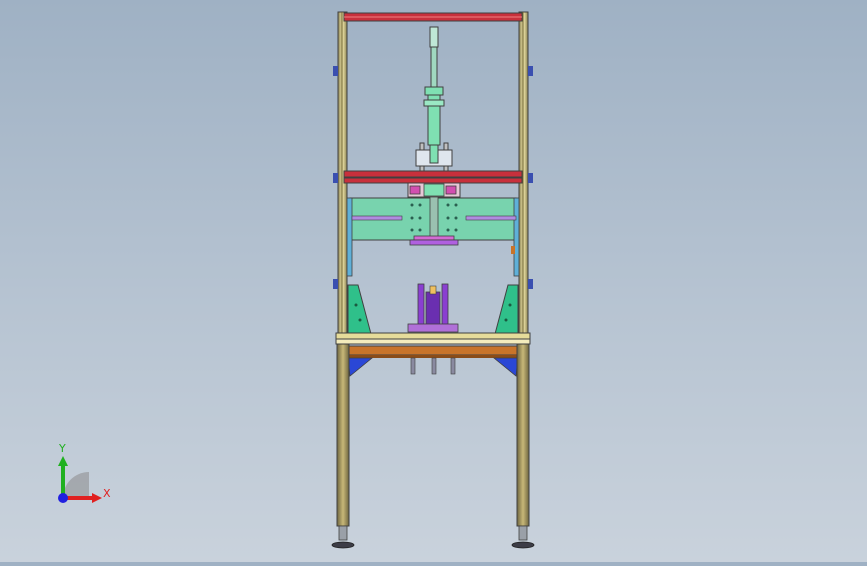 This screenshot has height=566, width=867. What do you see at coordinates (343, 435) in the screenshot?
I see `left-leg` at bounding box center [343, 435].